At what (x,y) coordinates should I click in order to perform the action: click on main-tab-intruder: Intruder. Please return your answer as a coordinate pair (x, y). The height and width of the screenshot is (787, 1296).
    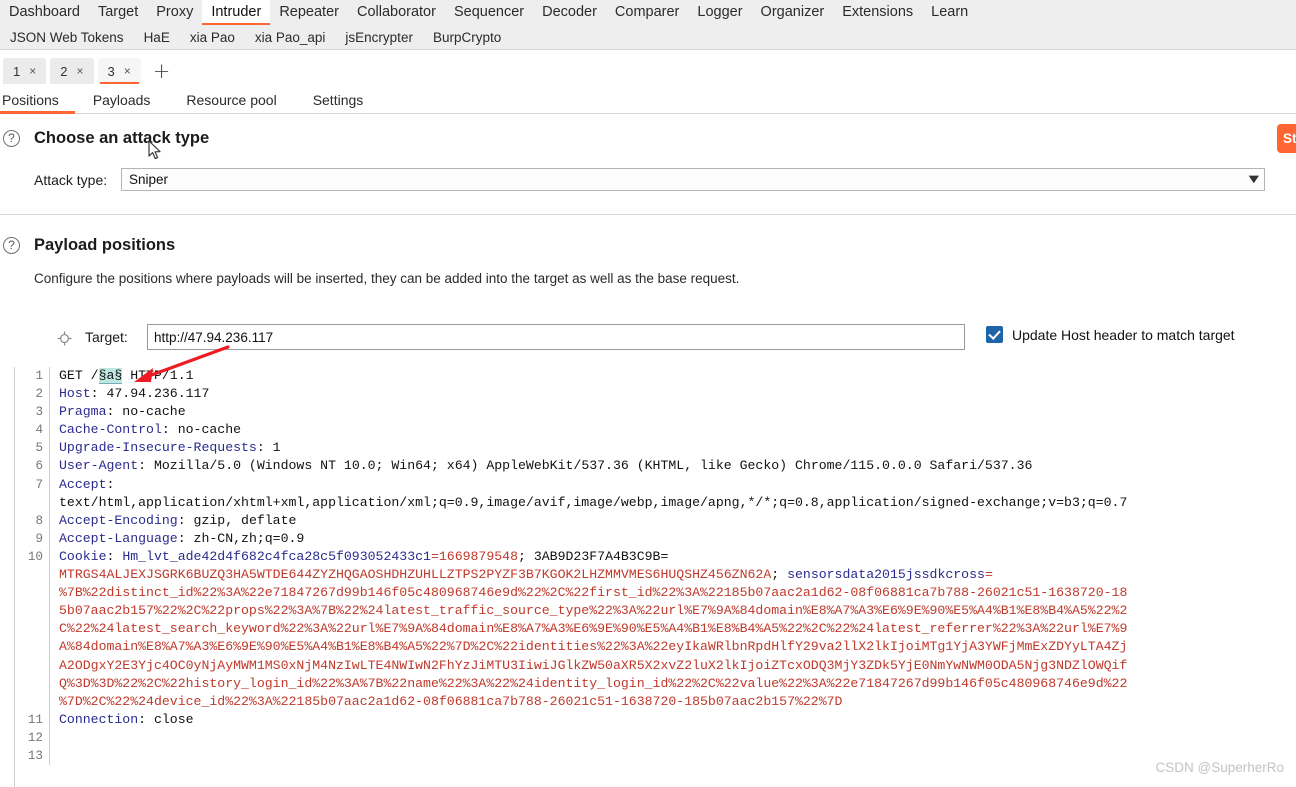
    Looking at the image, I should click on (236, 12).